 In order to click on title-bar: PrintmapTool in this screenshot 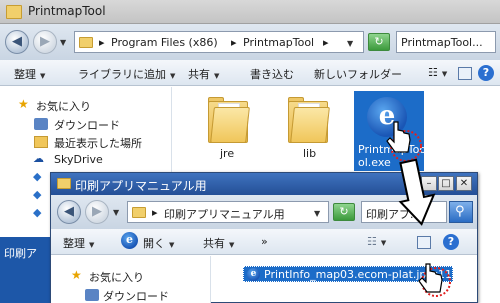, I will do `click(250, 12)`.